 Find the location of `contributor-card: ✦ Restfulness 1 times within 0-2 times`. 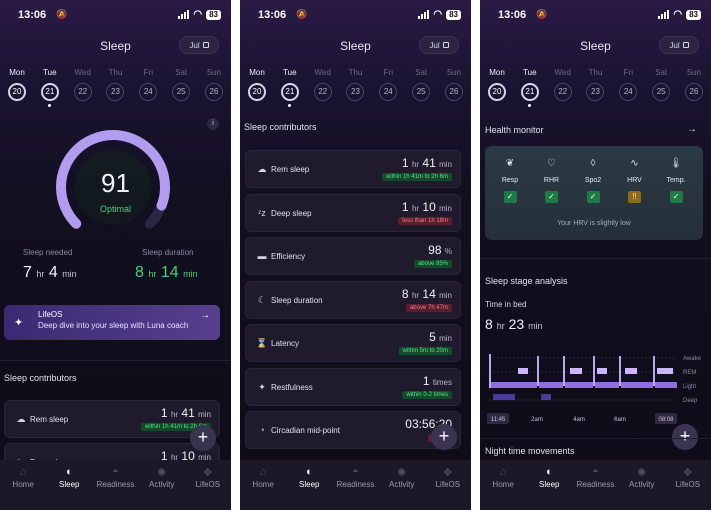

contributor-card: ✦ Restfulness 1 times within 0-2 times is located at coordinates (353, 386).